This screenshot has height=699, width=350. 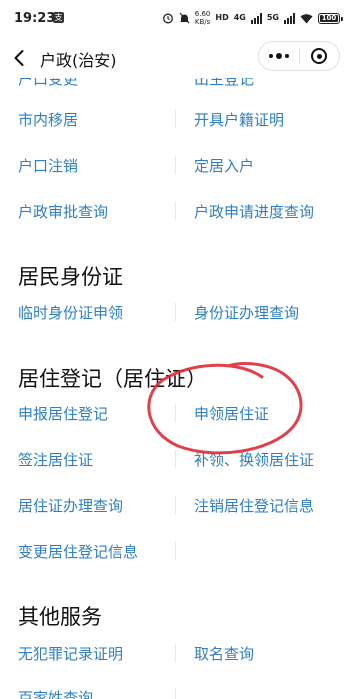 I want to click on back-button, so click(x=20, y=58).